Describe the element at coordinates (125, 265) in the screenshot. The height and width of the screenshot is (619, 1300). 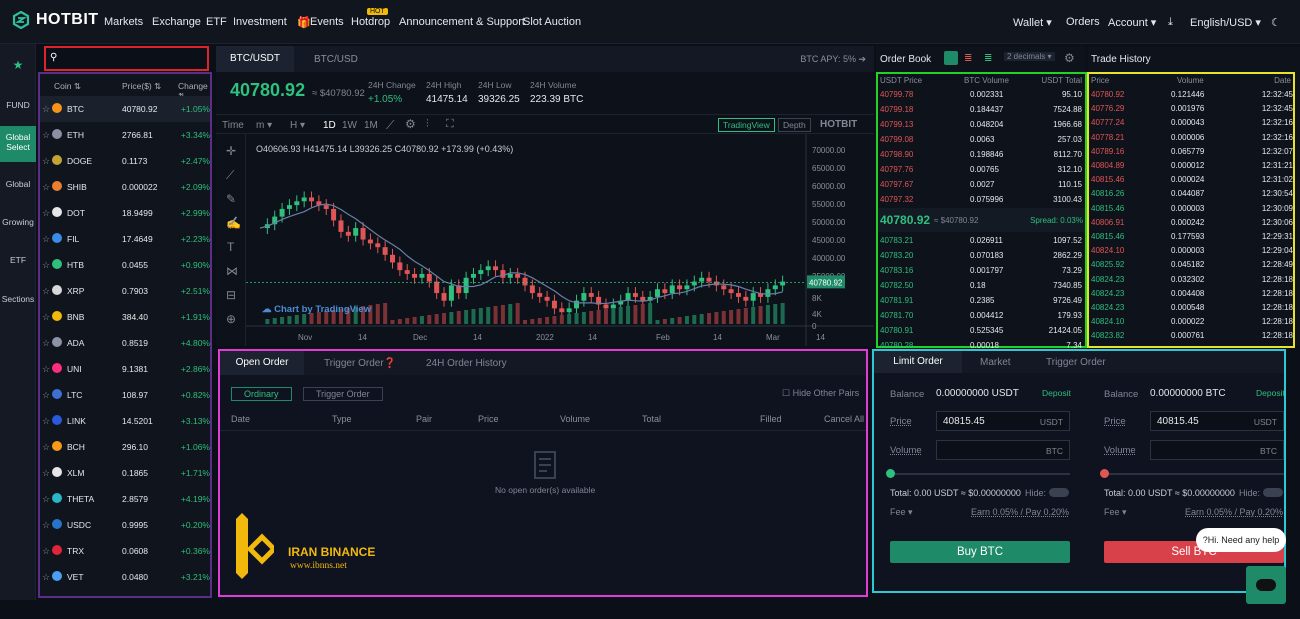
I see `coin-row: ☆ HTB 0.0455 +0.90%` at that location.